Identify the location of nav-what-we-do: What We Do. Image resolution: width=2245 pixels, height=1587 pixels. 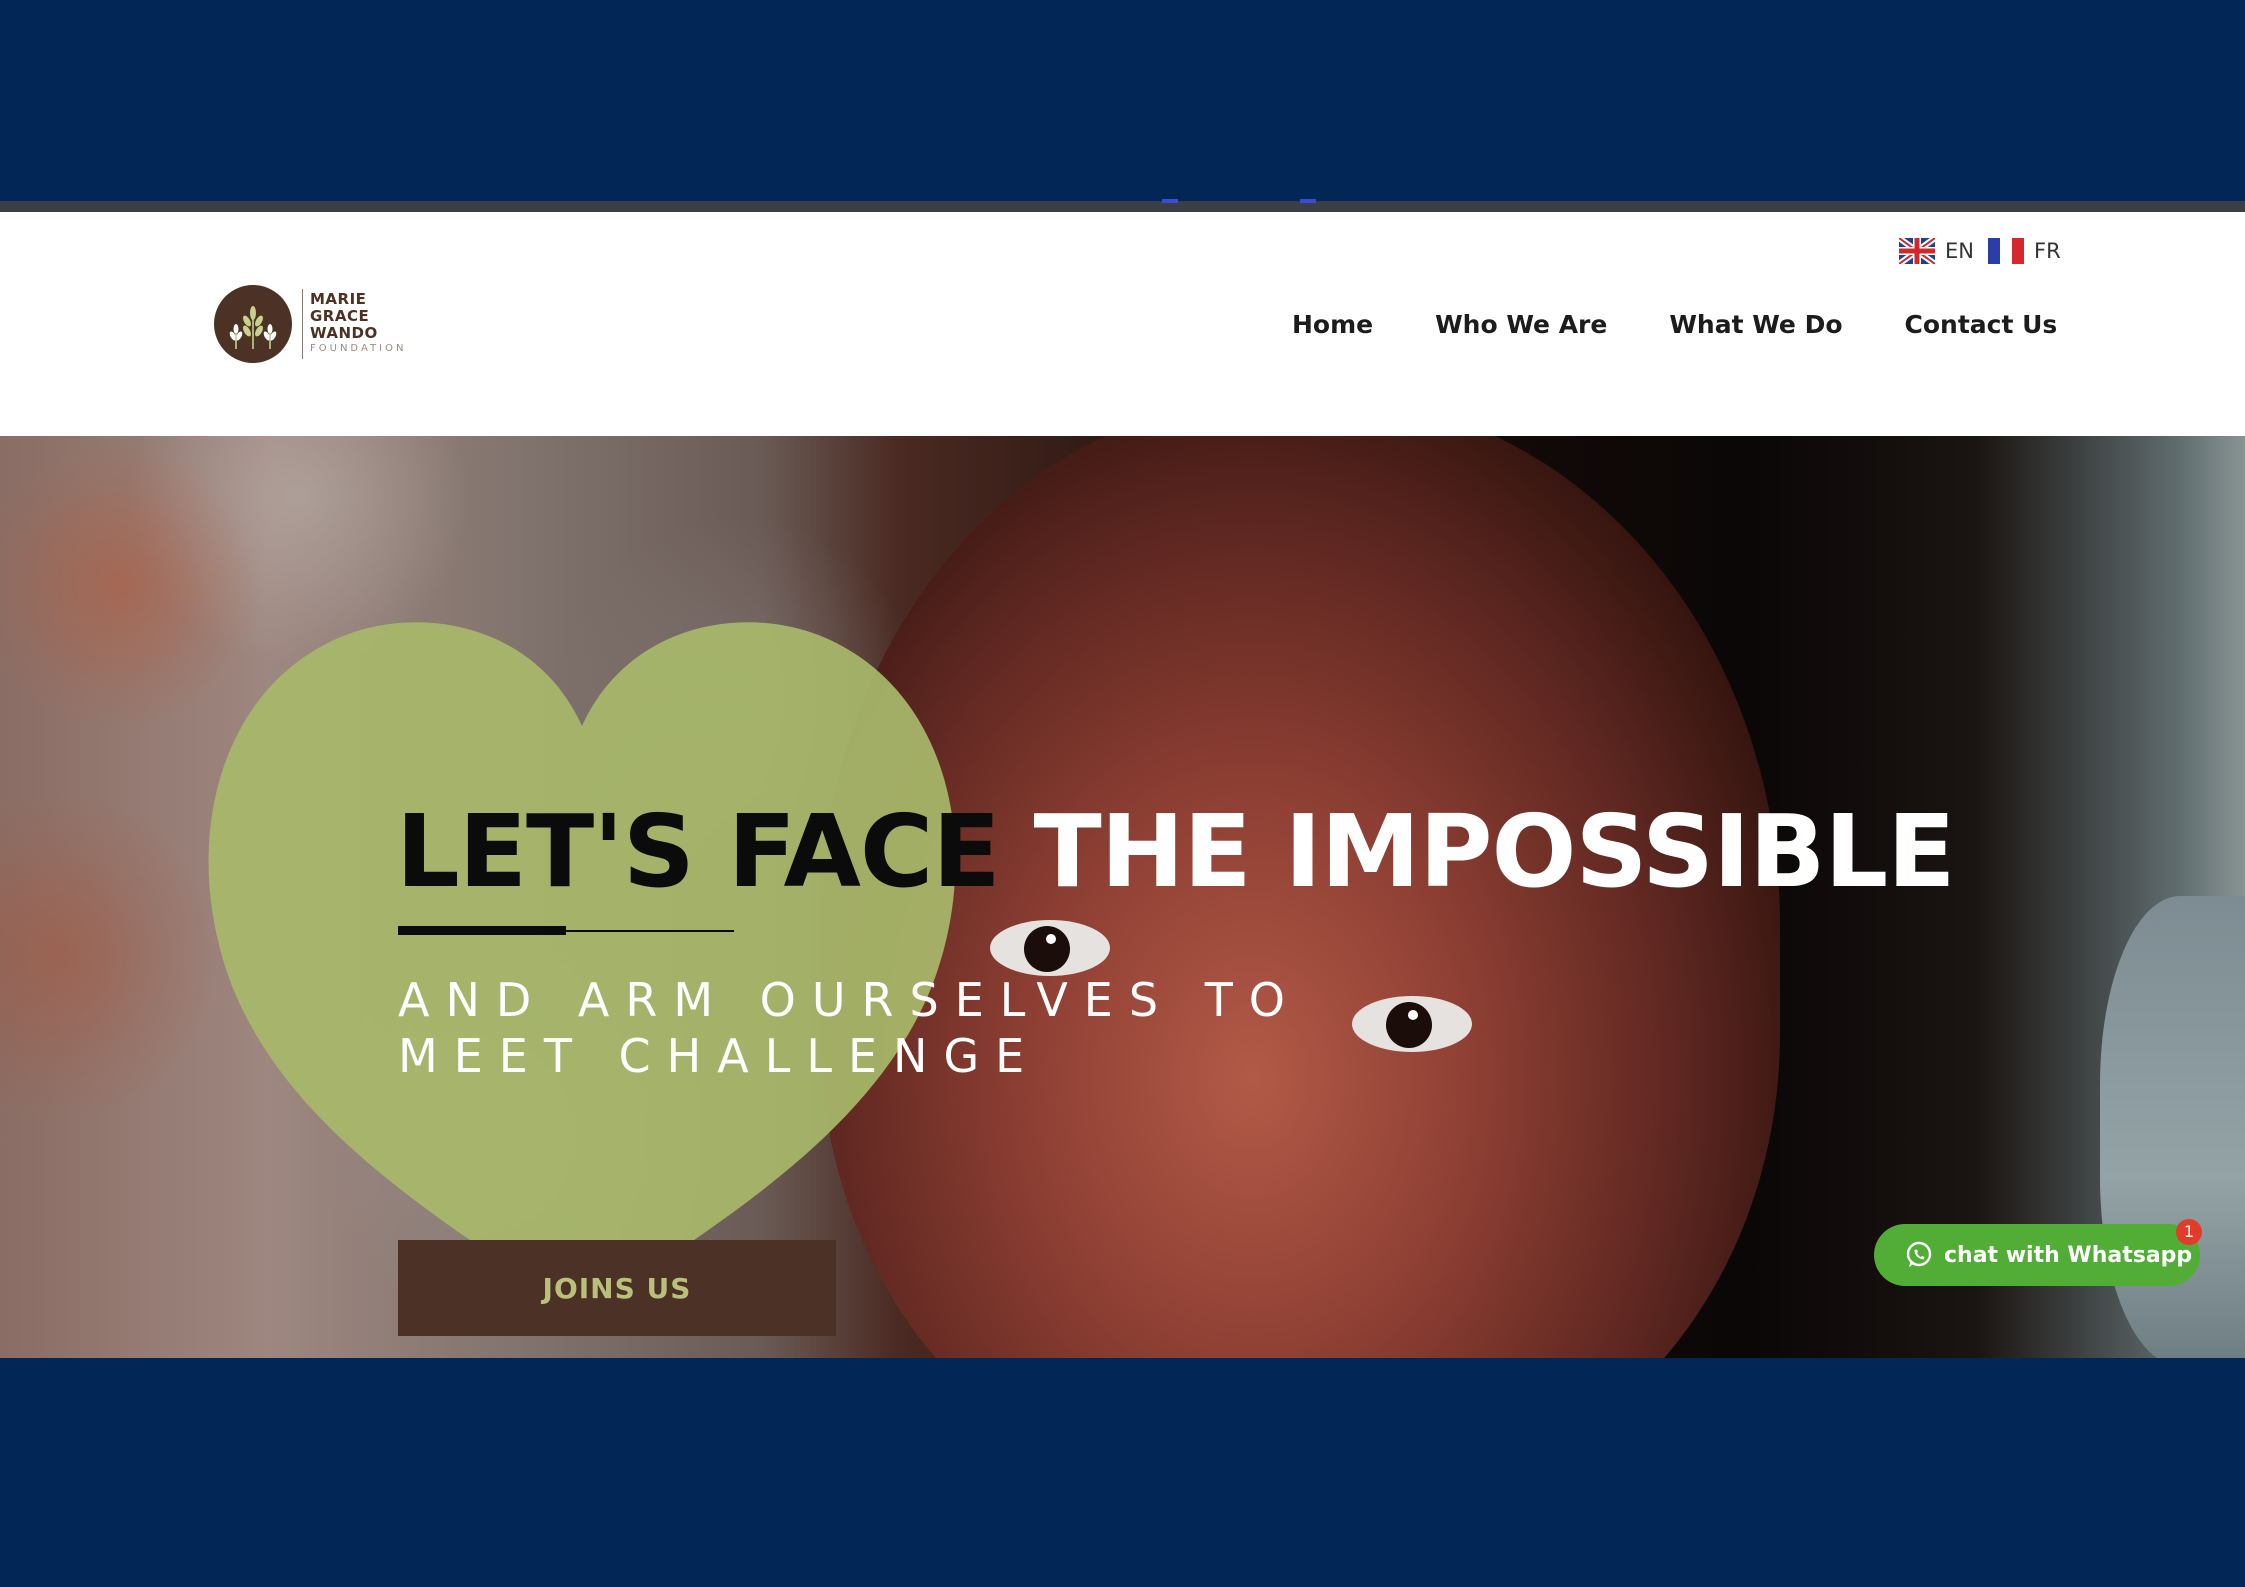
(1755, 325).